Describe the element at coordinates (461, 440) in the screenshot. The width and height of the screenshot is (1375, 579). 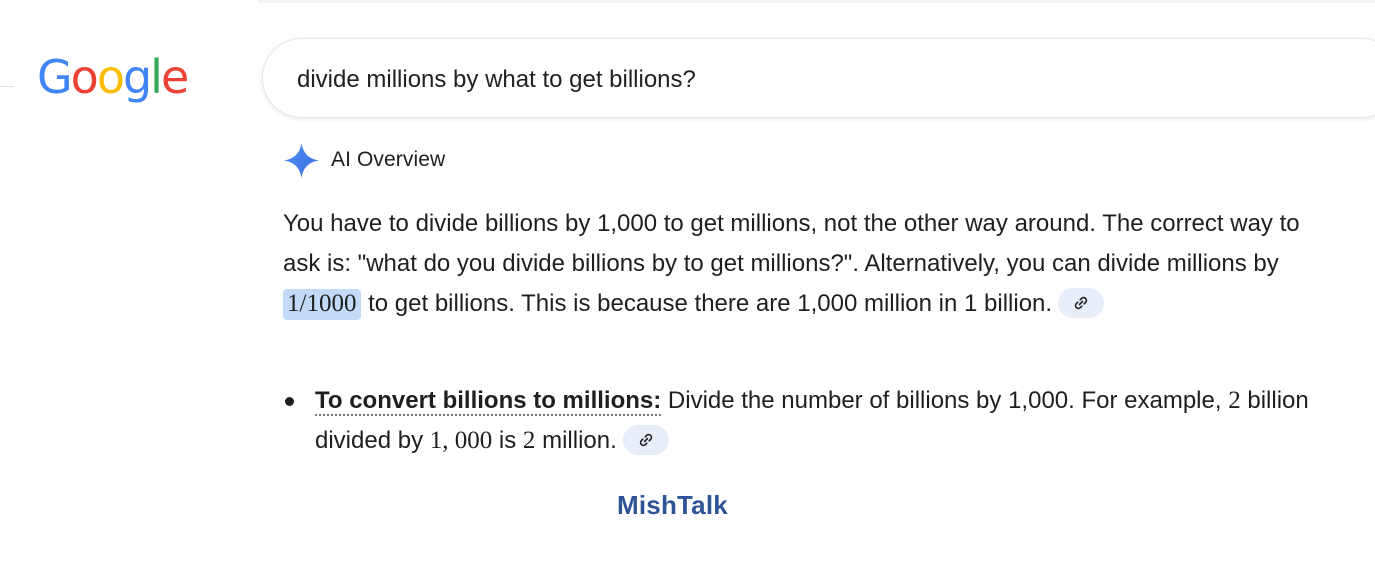
I see `bullet-number-2: 1, 000` at that location.